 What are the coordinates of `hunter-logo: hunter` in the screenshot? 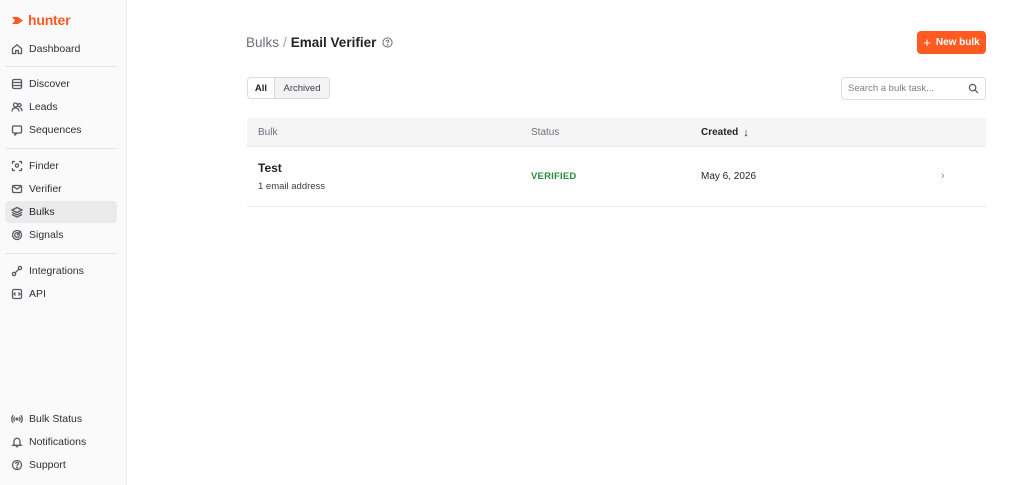 It's located at (41, 20).